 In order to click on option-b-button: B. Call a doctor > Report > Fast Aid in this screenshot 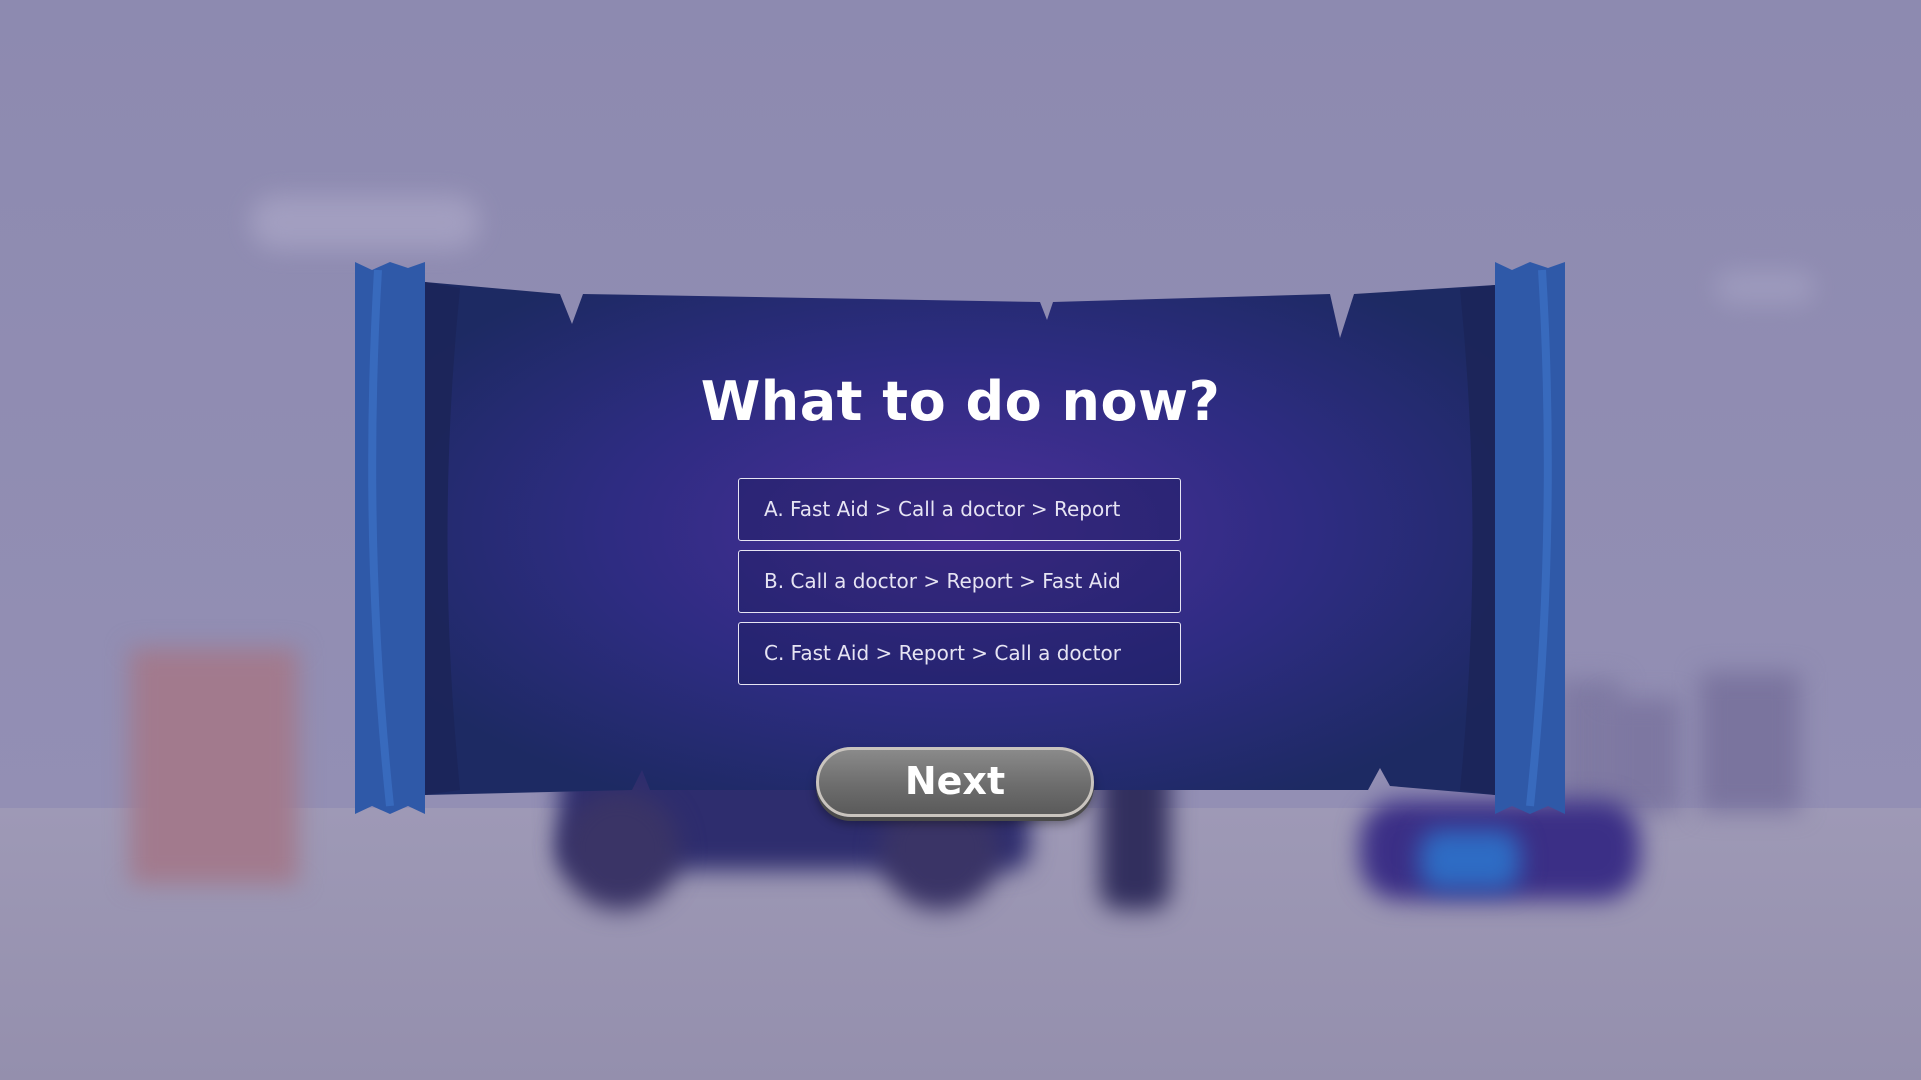, I will do `click(959, 581)`.